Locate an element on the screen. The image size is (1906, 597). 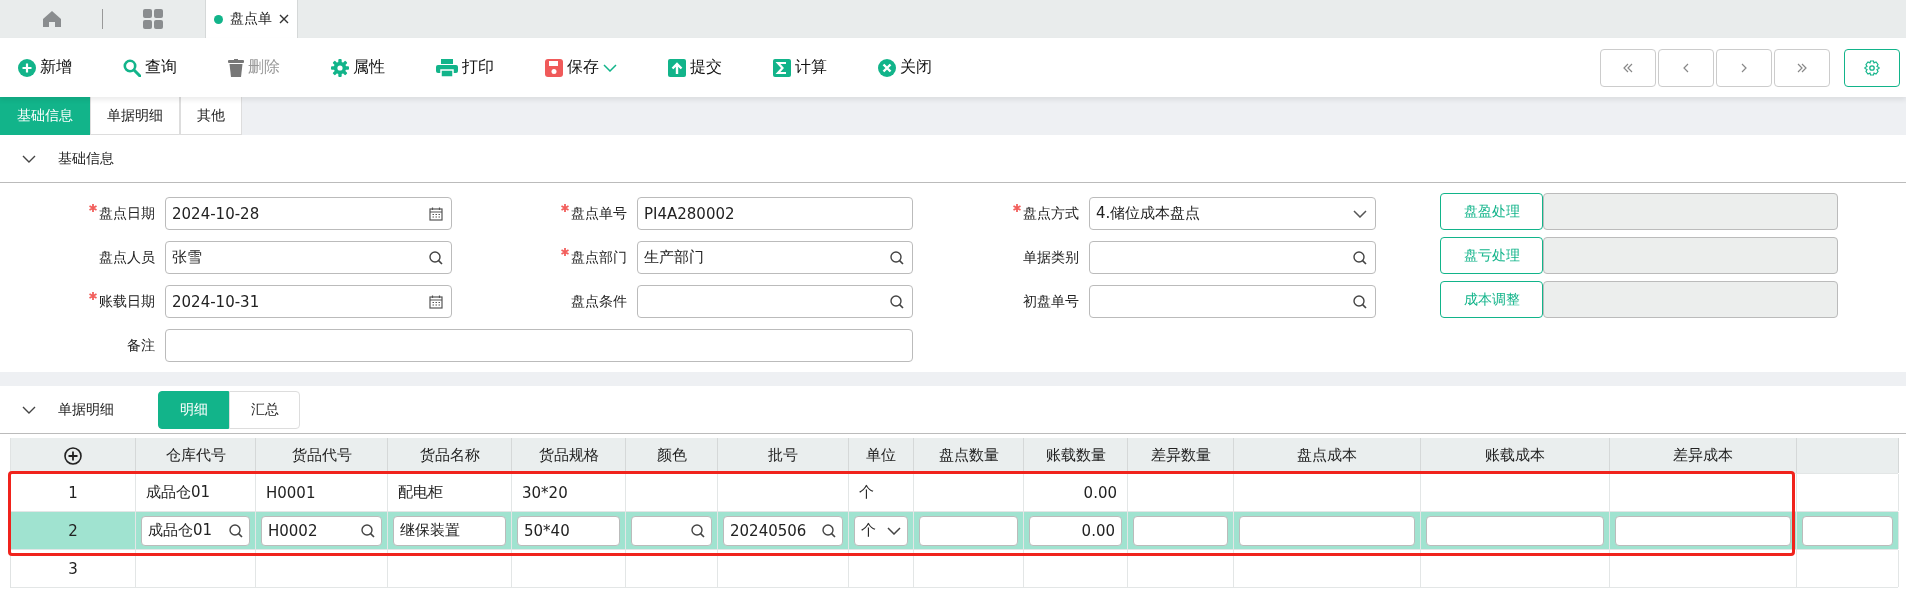
column-header: 货品规格 is located at coordinates (568, 455).